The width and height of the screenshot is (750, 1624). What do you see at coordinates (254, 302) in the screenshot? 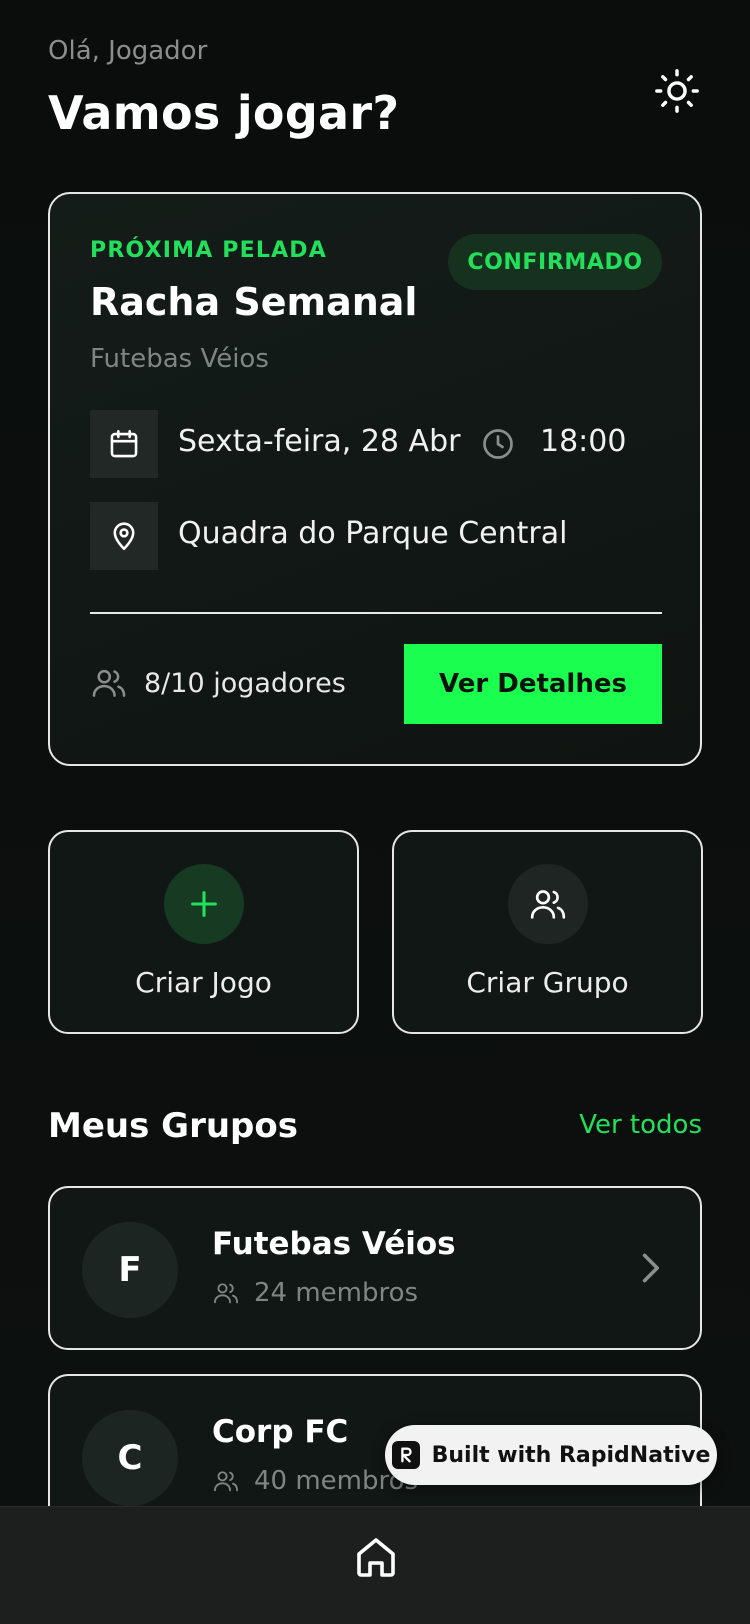
I see `game-title: Racha Semanal` at bounding box center [254, 302].